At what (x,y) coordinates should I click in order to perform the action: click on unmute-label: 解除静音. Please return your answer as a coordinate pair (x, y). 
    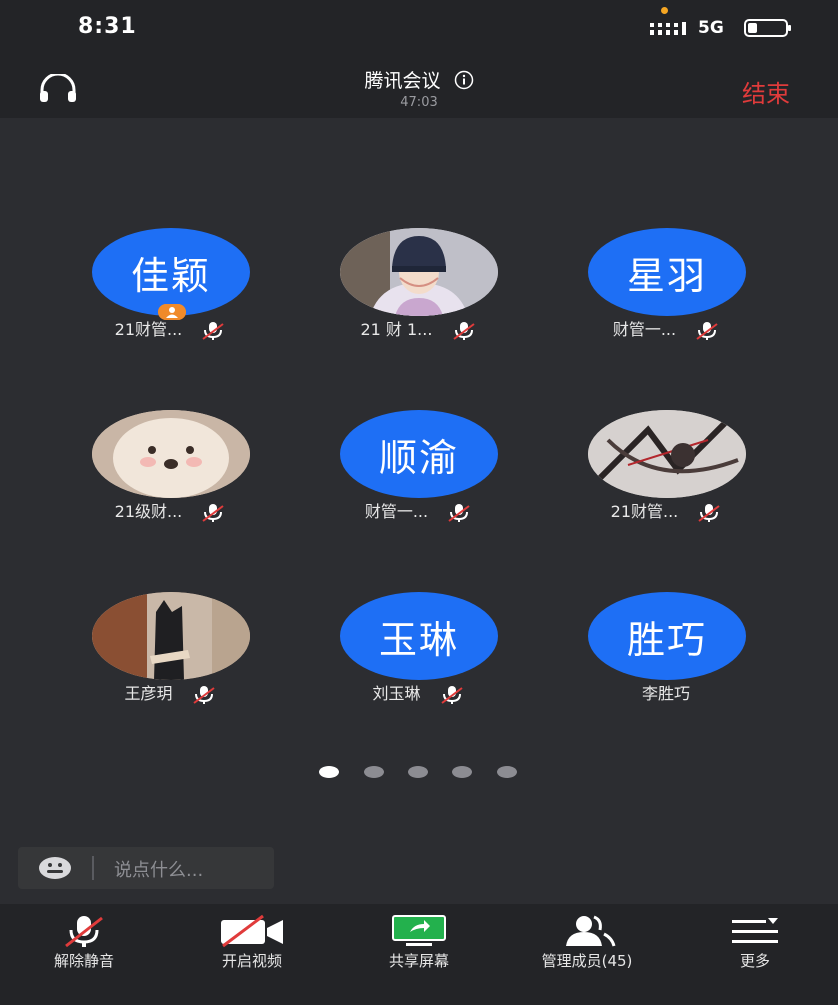
    Looking at the image, I should click on (83, 961).